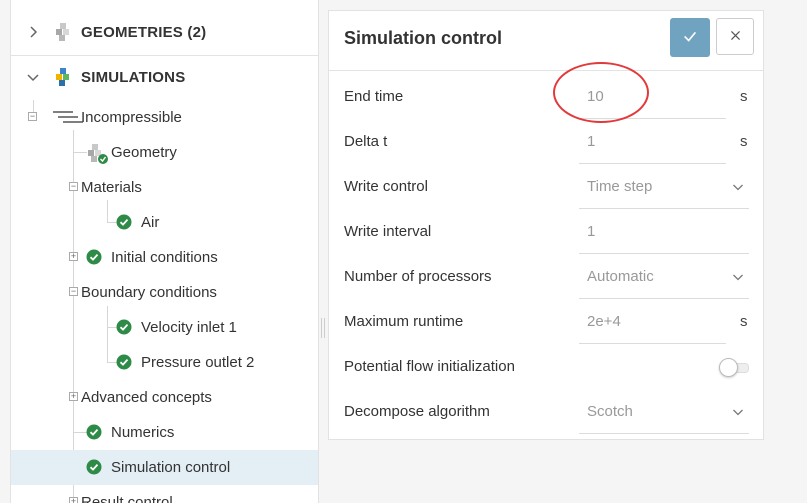 Image resolution: width=807 pixels, height=503 pixels. I want to click on tree-node-incompressible: − Incompressible, so click(164, 117).